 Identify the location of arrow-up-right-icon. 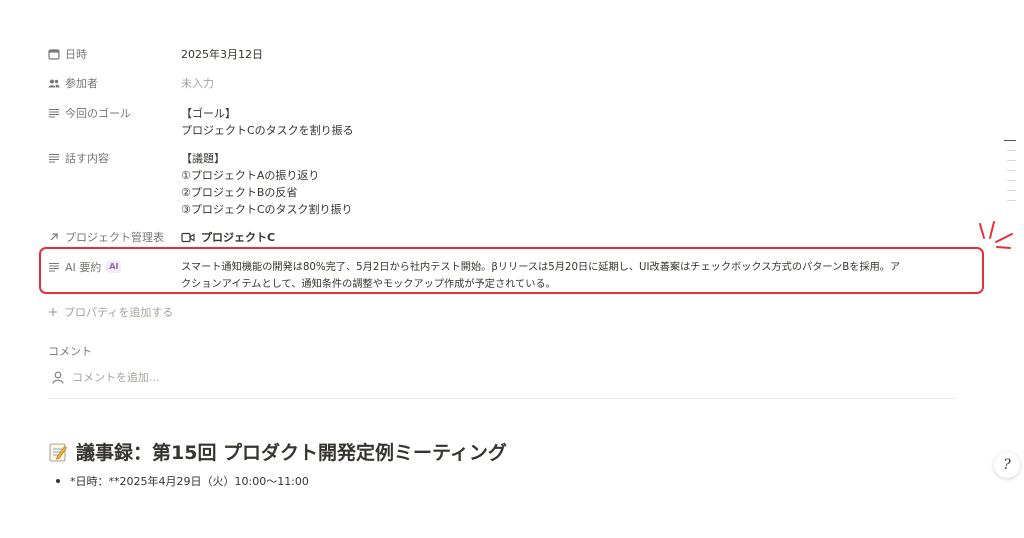
(54, 237).